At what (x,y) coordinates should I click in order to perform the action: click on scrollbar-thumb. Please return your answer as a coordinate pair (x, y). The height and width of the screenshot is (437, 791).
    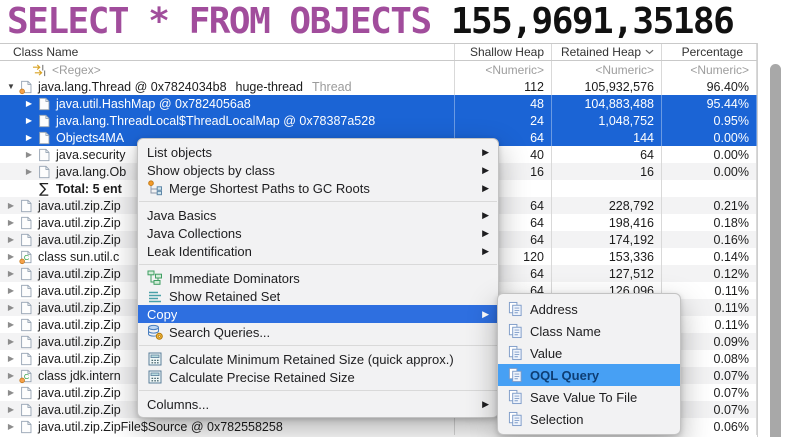
    Looking at the image, I should click on (775, 250).